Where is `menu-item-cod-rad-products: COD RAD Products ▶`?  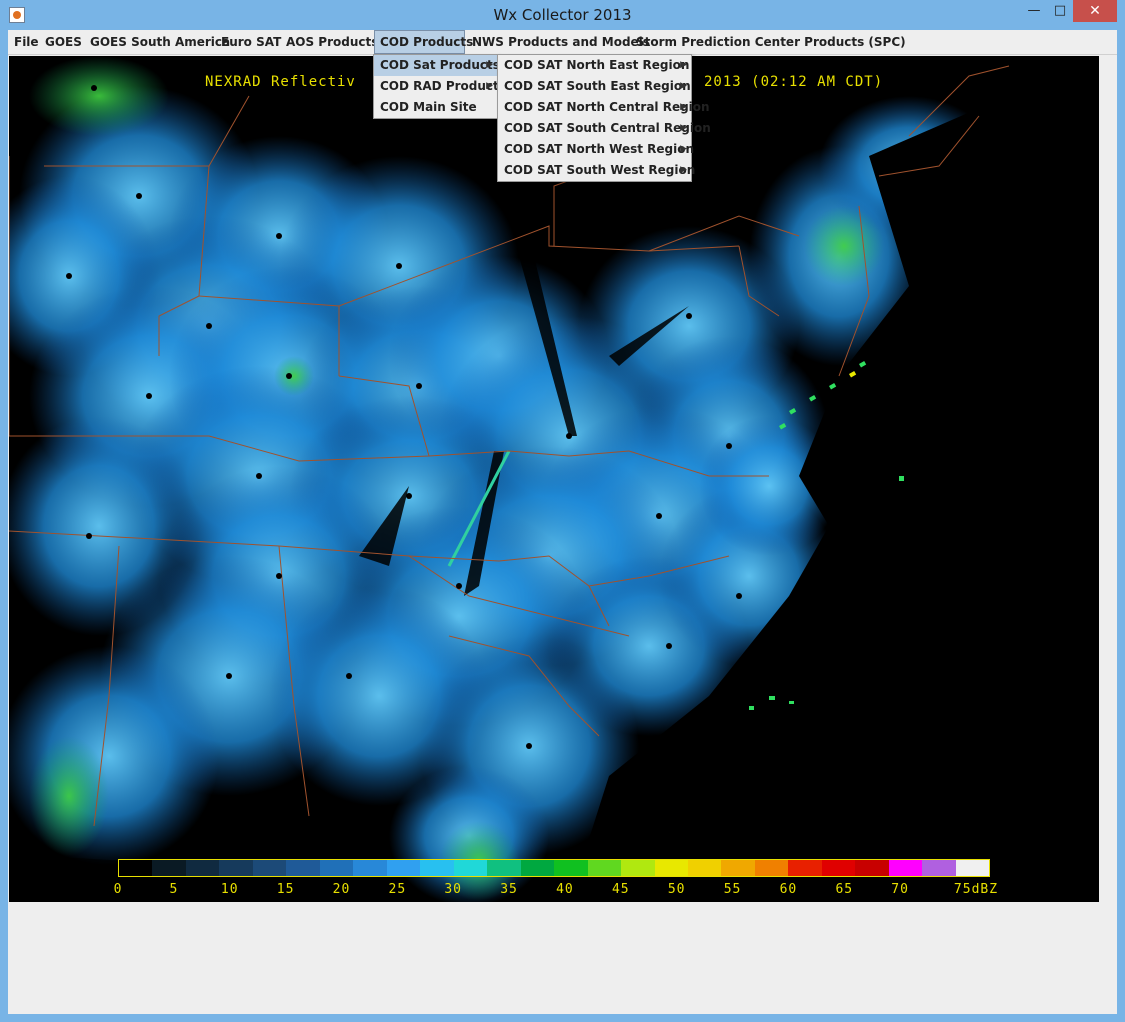
menu-item-cod-rad-products: COD RAD Products ▶ is located at coordinates (440, 86).